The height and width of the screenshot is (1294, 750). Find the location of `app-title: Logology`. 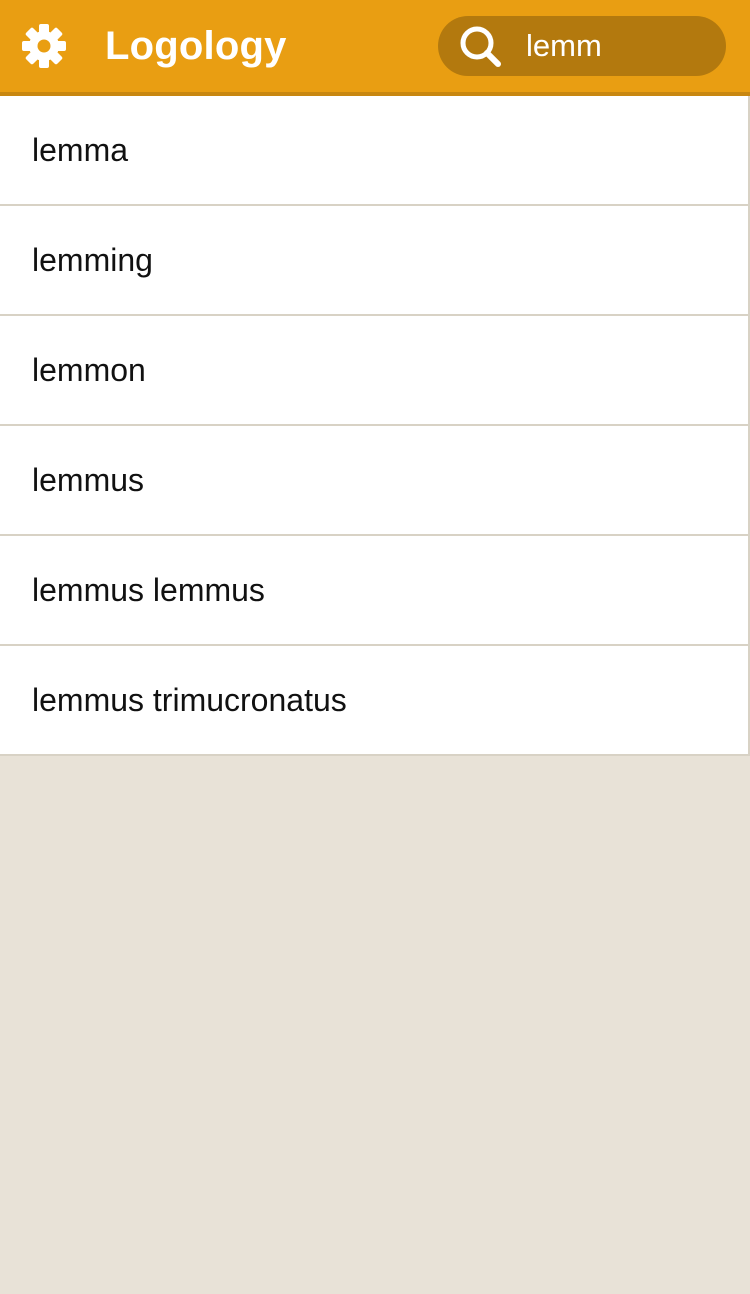

app-title: Logology is located at coordinates (196, 46).